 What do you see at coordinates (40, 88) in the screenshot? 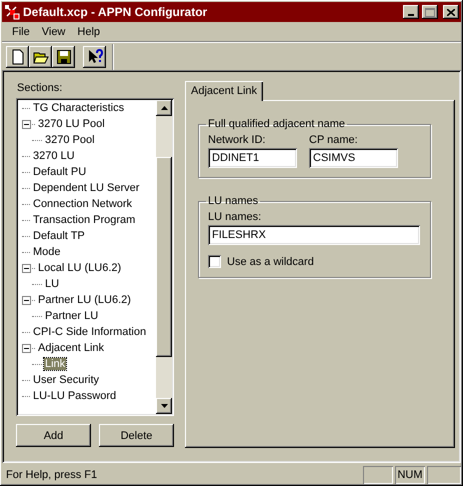
I see `sections-label: Sections:` at bounding box center [40, 88].